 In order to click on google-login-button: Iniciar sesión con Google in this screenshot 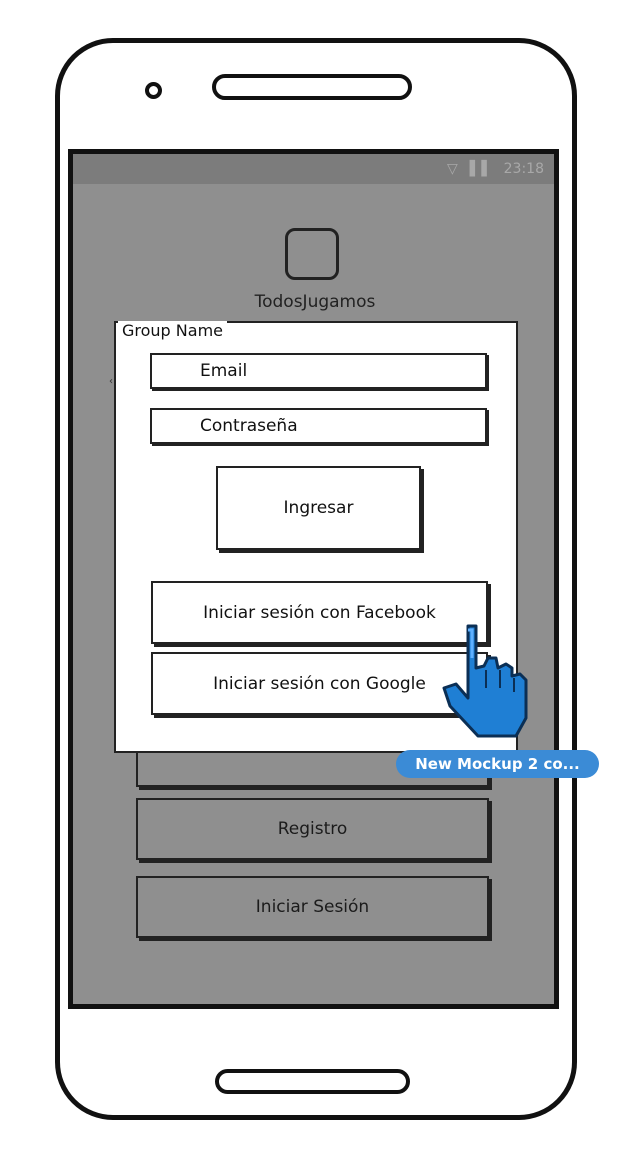, I will do `click(319, 683)`.